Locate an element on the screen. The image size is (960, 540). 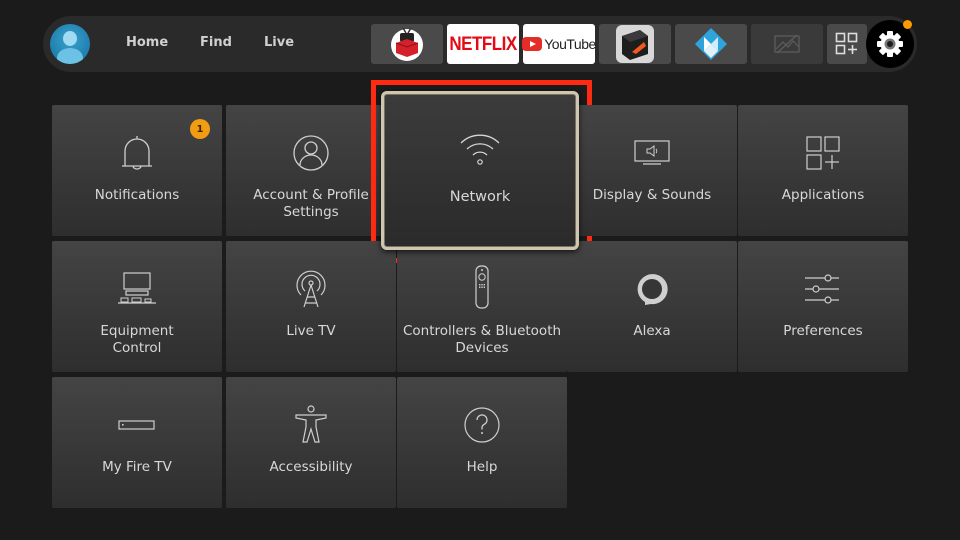
tile-preferences: Preferences is located at coordinates (823, 306).